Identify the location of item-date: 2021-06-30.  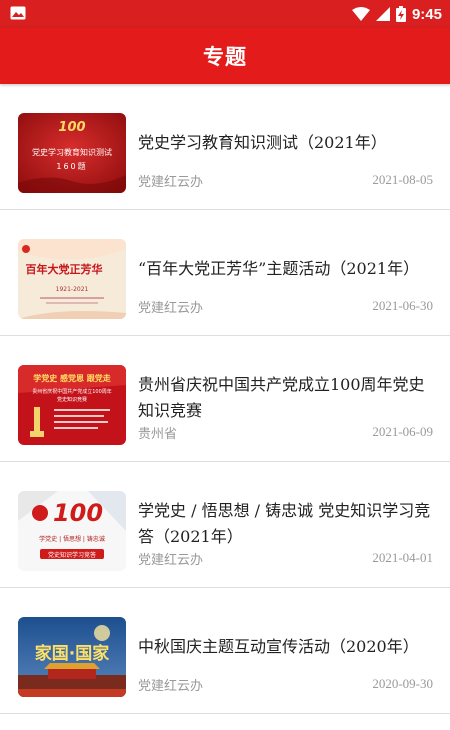
(402, 305).